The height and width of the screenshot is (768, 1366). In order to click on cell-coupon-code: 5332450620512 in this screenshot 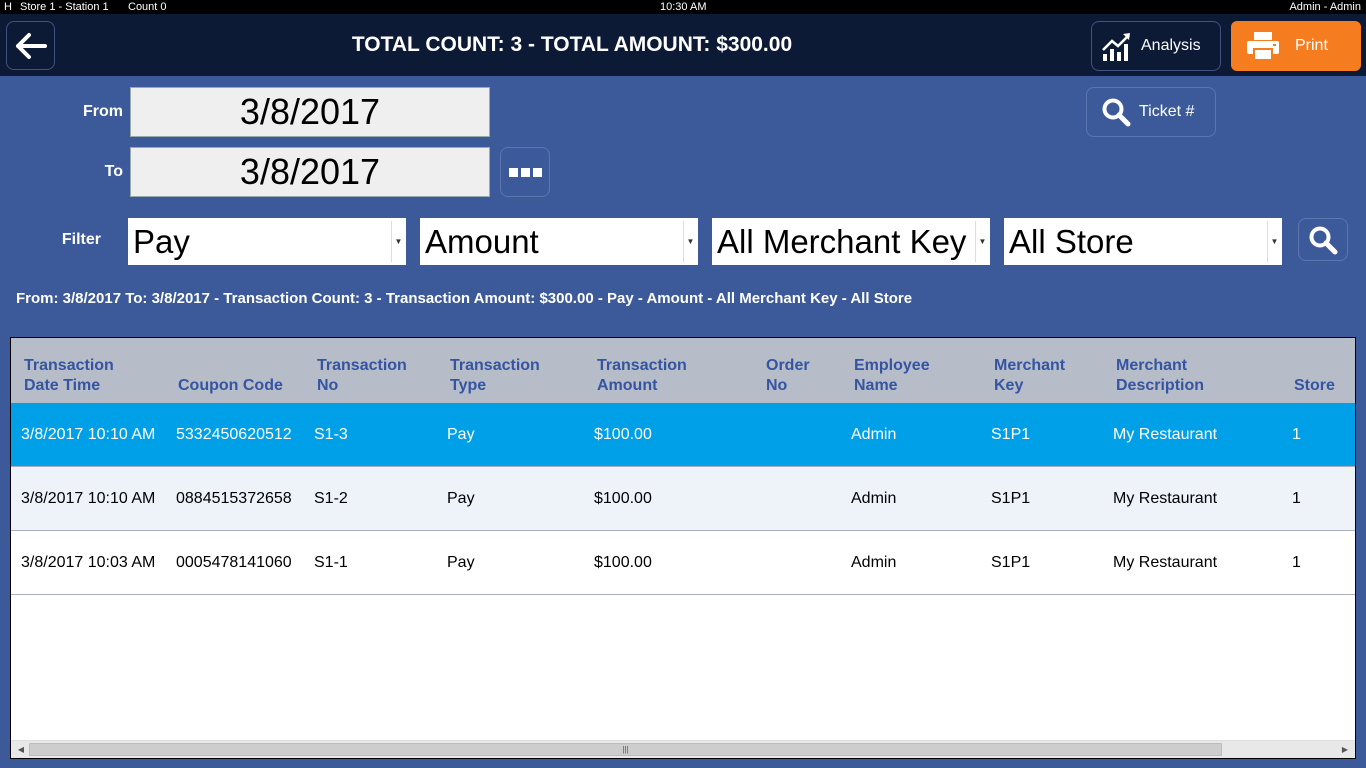, I will do `click(234, 434)`.